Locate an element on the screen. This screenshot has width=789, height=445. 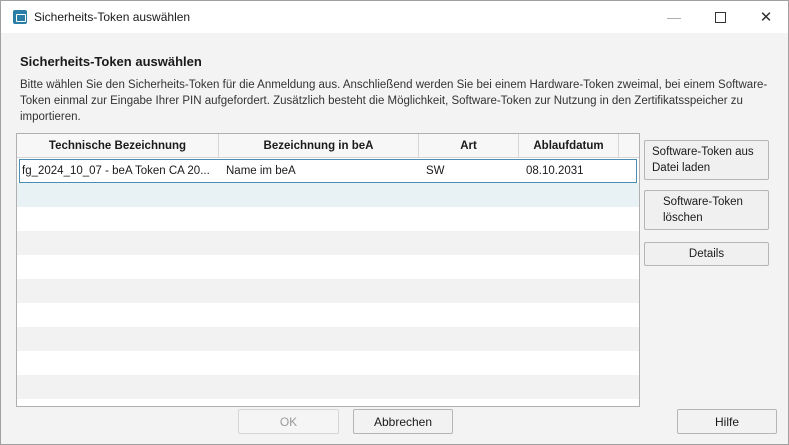
close-icon: ✕ is located at coordinates (766, 17).